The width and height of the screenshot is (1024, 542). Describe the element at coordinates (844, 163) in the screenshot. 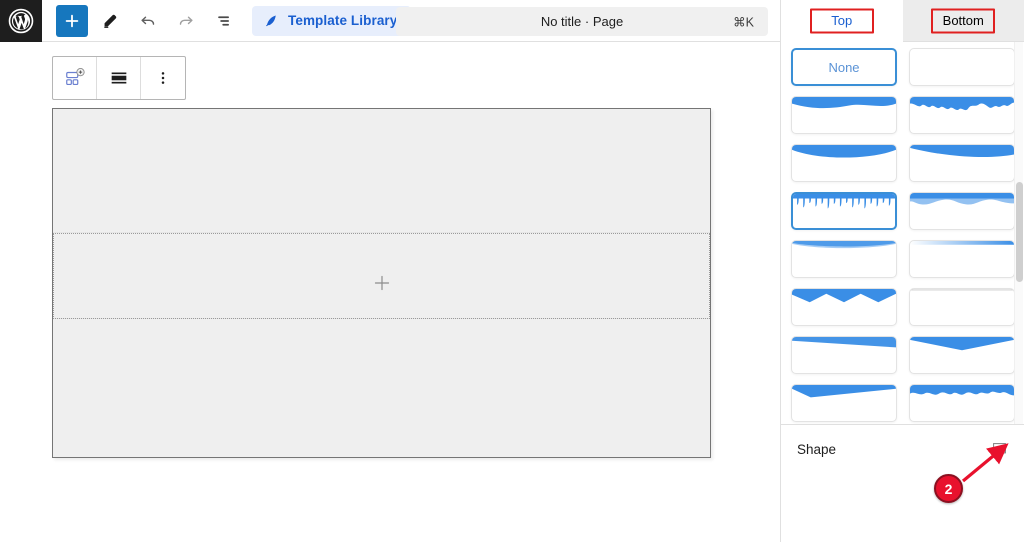

I see `shape-preset-curve-convex` at that location.